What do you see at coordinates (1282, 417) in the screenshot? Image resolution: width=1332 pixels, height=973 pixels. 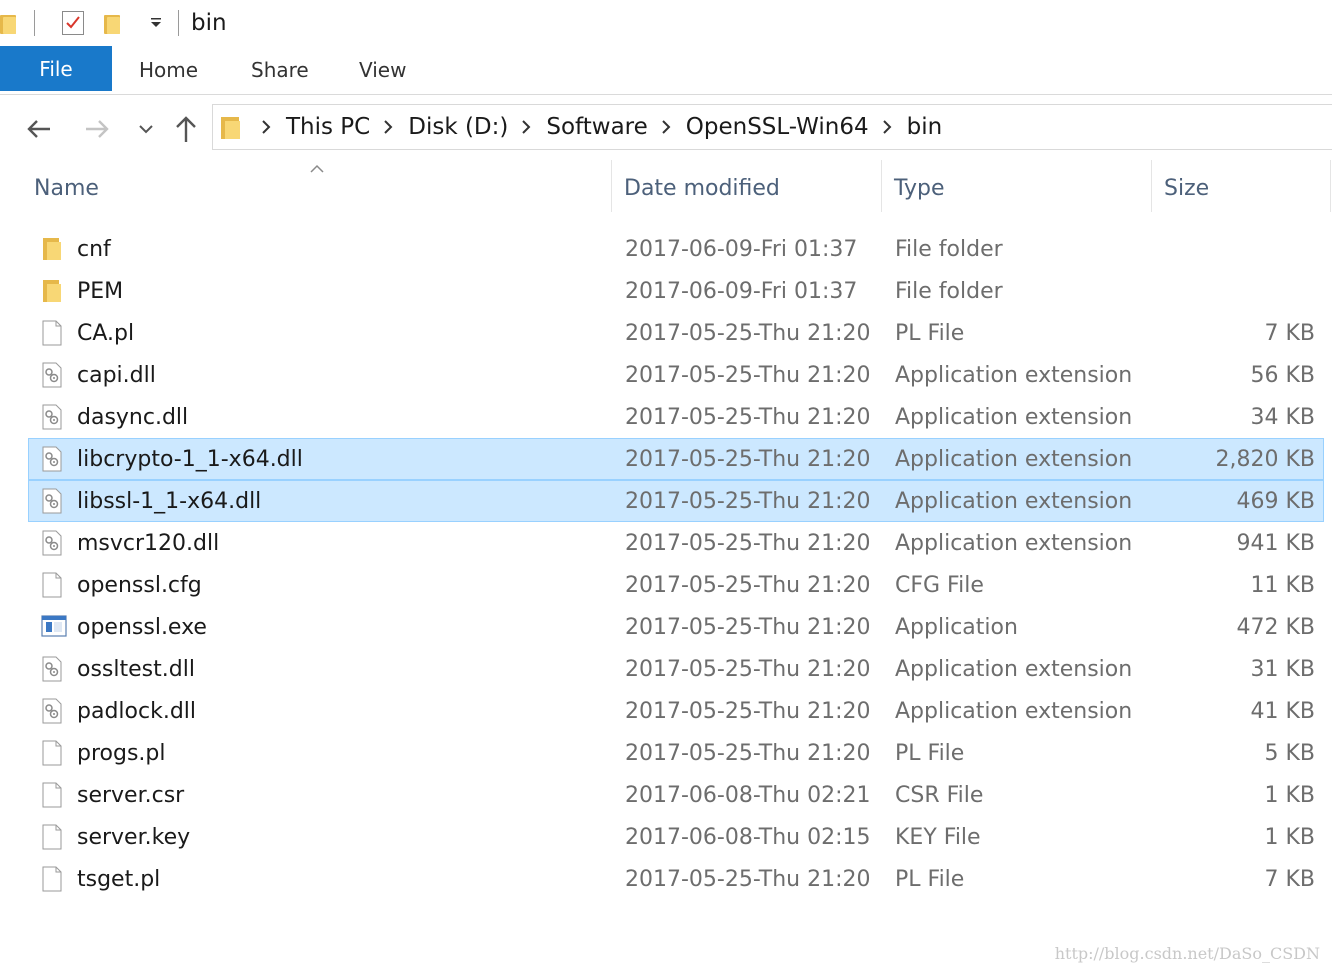 I see `file-size: 34 KB` at bounding box center [1282, 417].